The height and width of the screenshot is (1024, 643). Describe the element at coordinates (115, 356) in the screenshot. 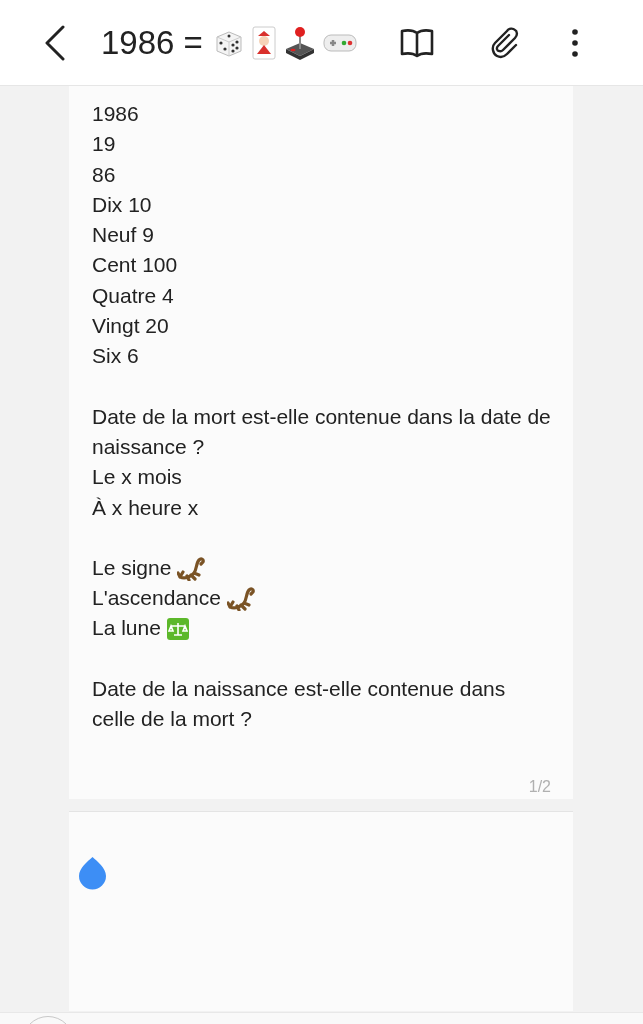

I see `note-text: Six 6` at that location.